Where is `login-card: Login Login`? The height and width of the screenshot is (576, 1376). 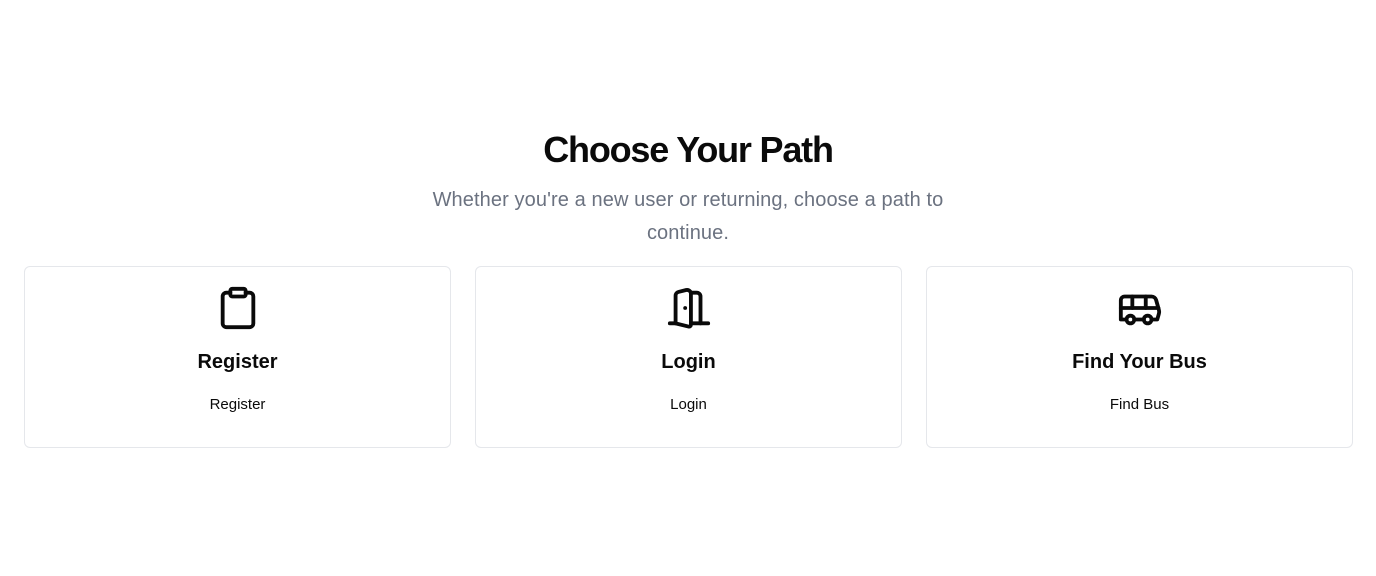
login-card: Login Login is located at coordinates (688, 357).